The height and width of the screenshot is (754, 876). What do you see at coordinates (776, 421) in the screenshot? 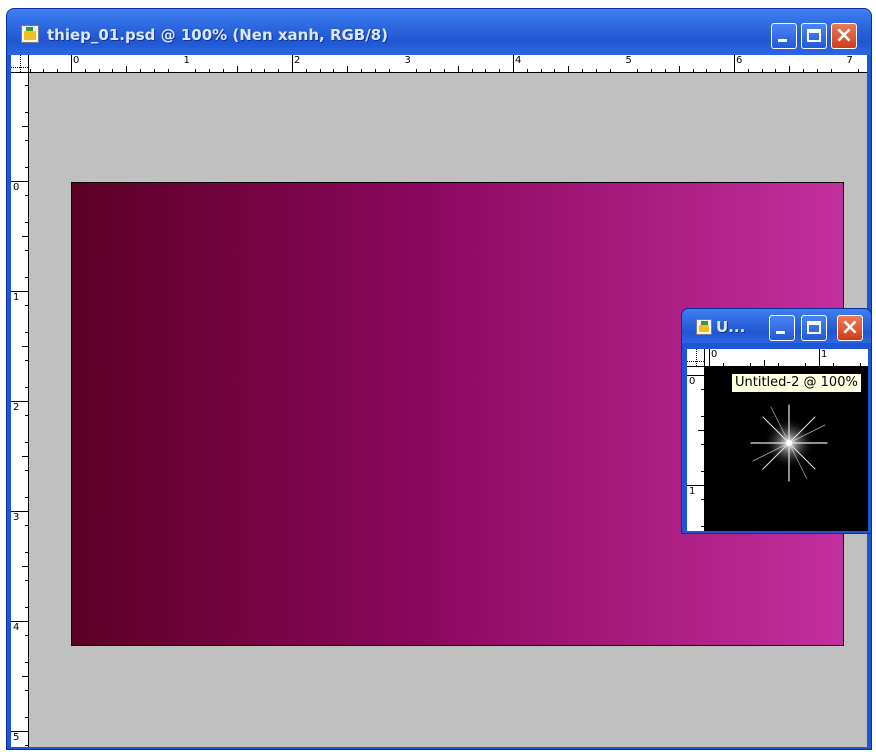
I see `document-window-untitled-2: U... × 01 01` at bounding box center [776, 421].